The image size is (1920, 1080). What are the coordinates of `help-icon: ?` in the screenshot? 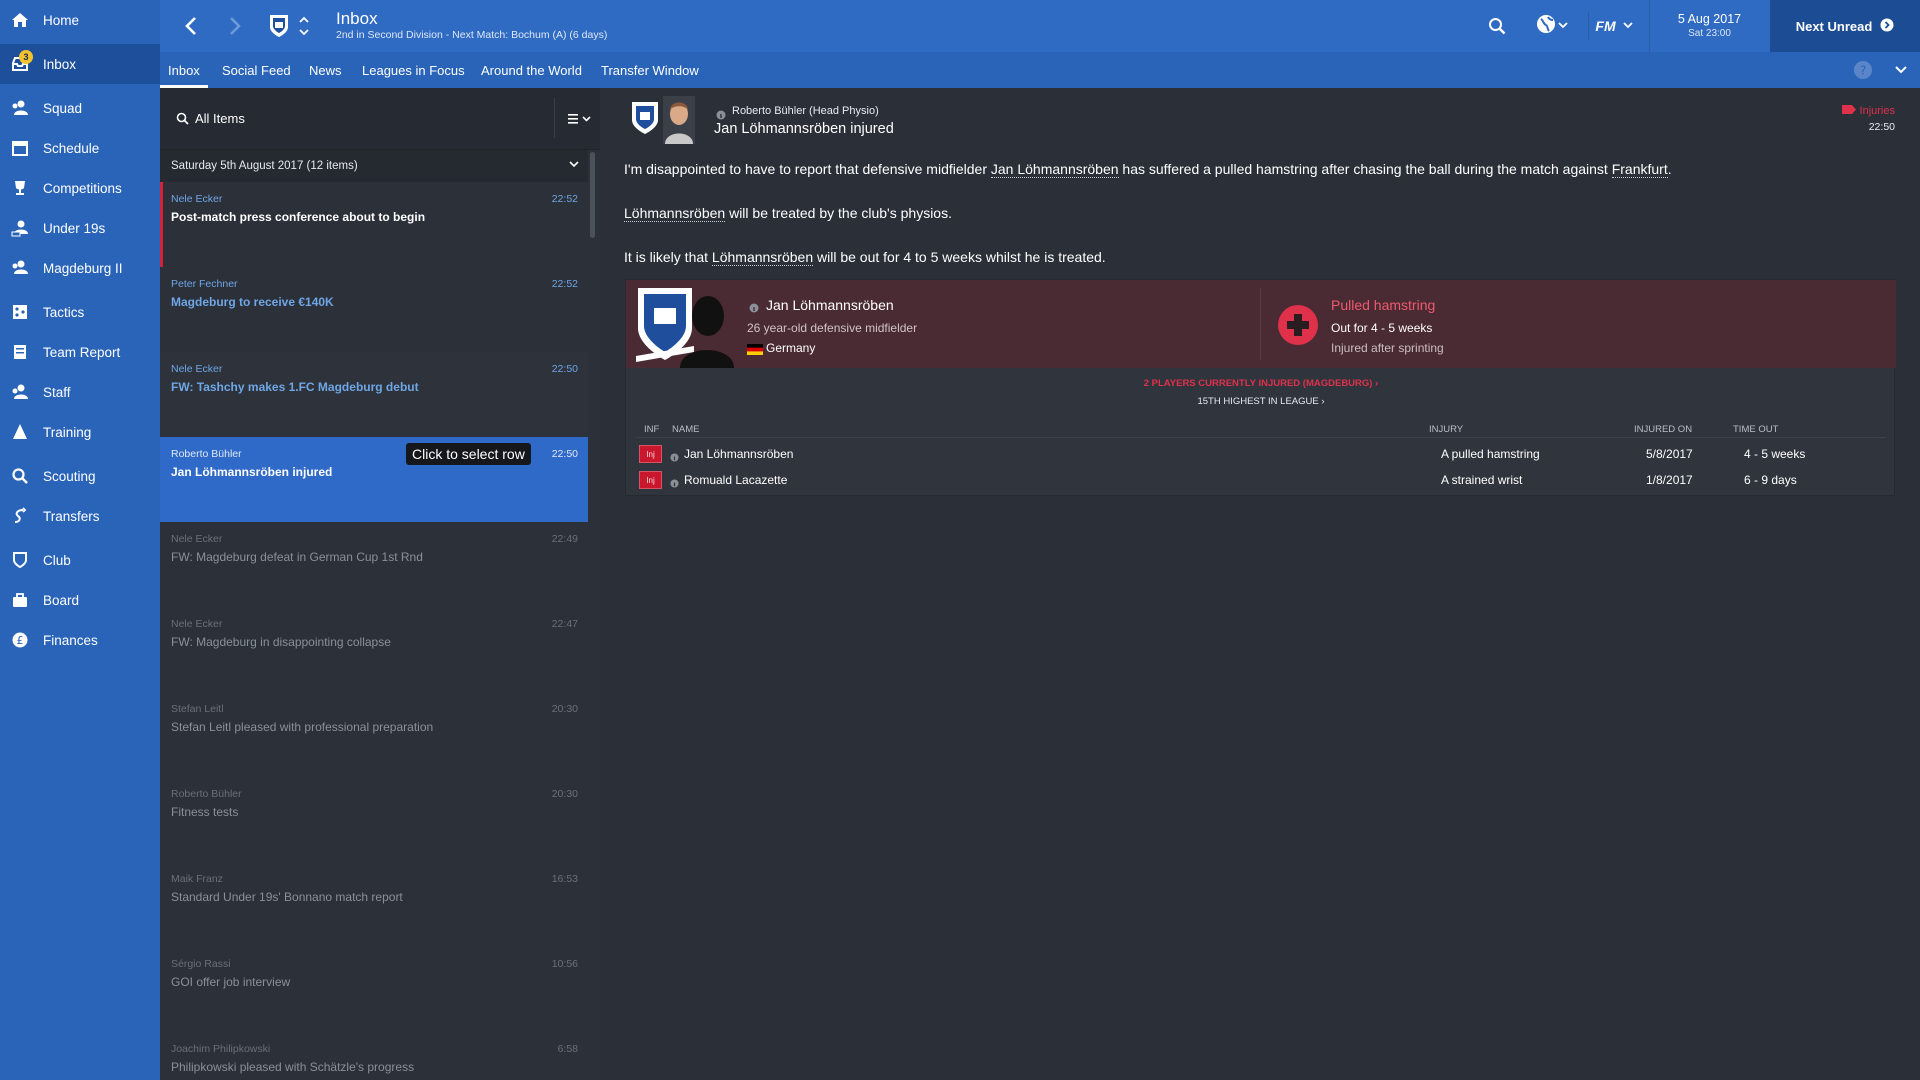 It's located at (1863, 70).